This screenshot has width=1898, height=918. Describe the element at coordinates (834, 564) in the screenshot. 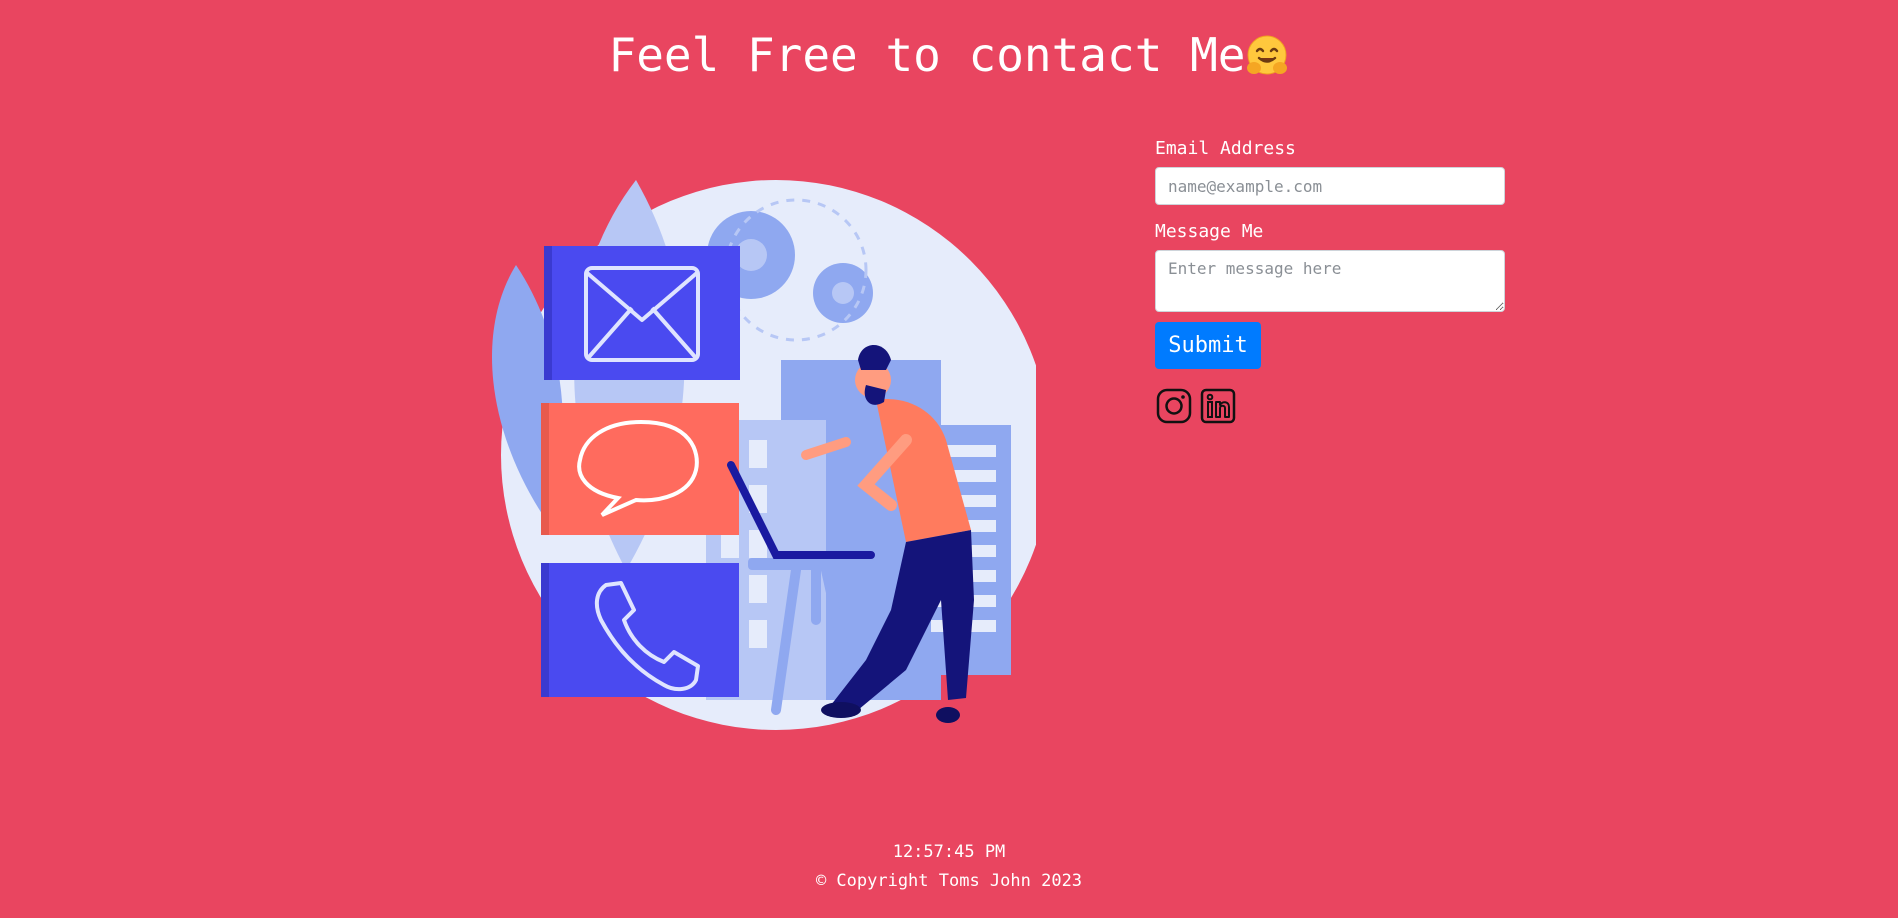

I see `standing-desk` at that location.